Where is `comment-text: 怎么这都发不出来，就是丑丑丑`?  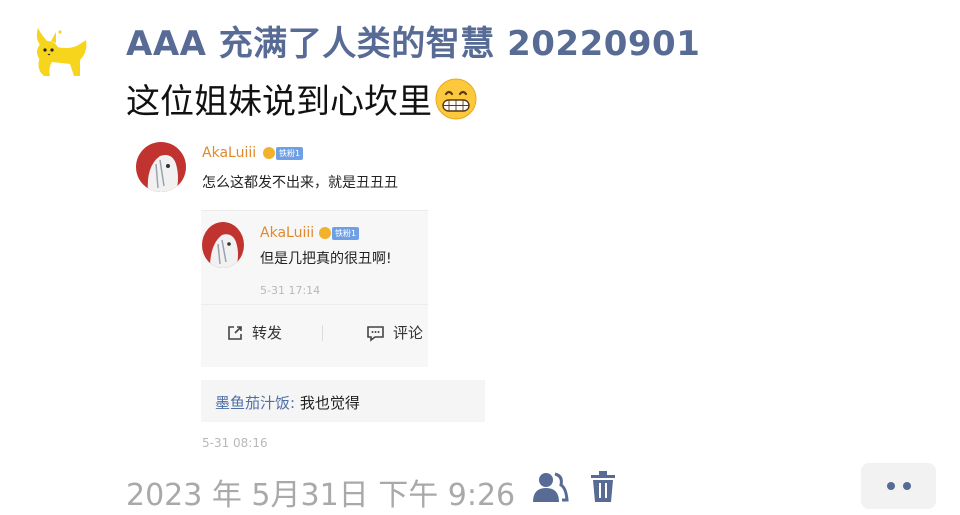
comment-text: 怎么这都发不出来，就是丑丑丑 is located at coordinates (300, 183).